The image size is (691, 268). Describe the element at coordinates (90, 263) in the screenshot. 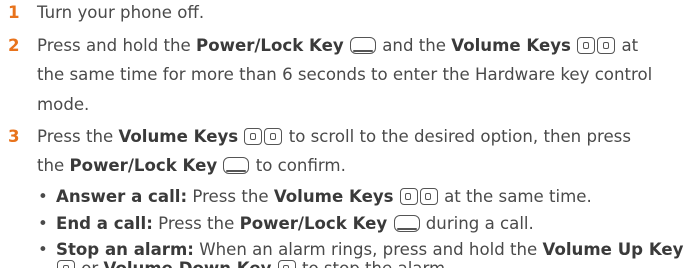

I see `text-run: or` at that location.